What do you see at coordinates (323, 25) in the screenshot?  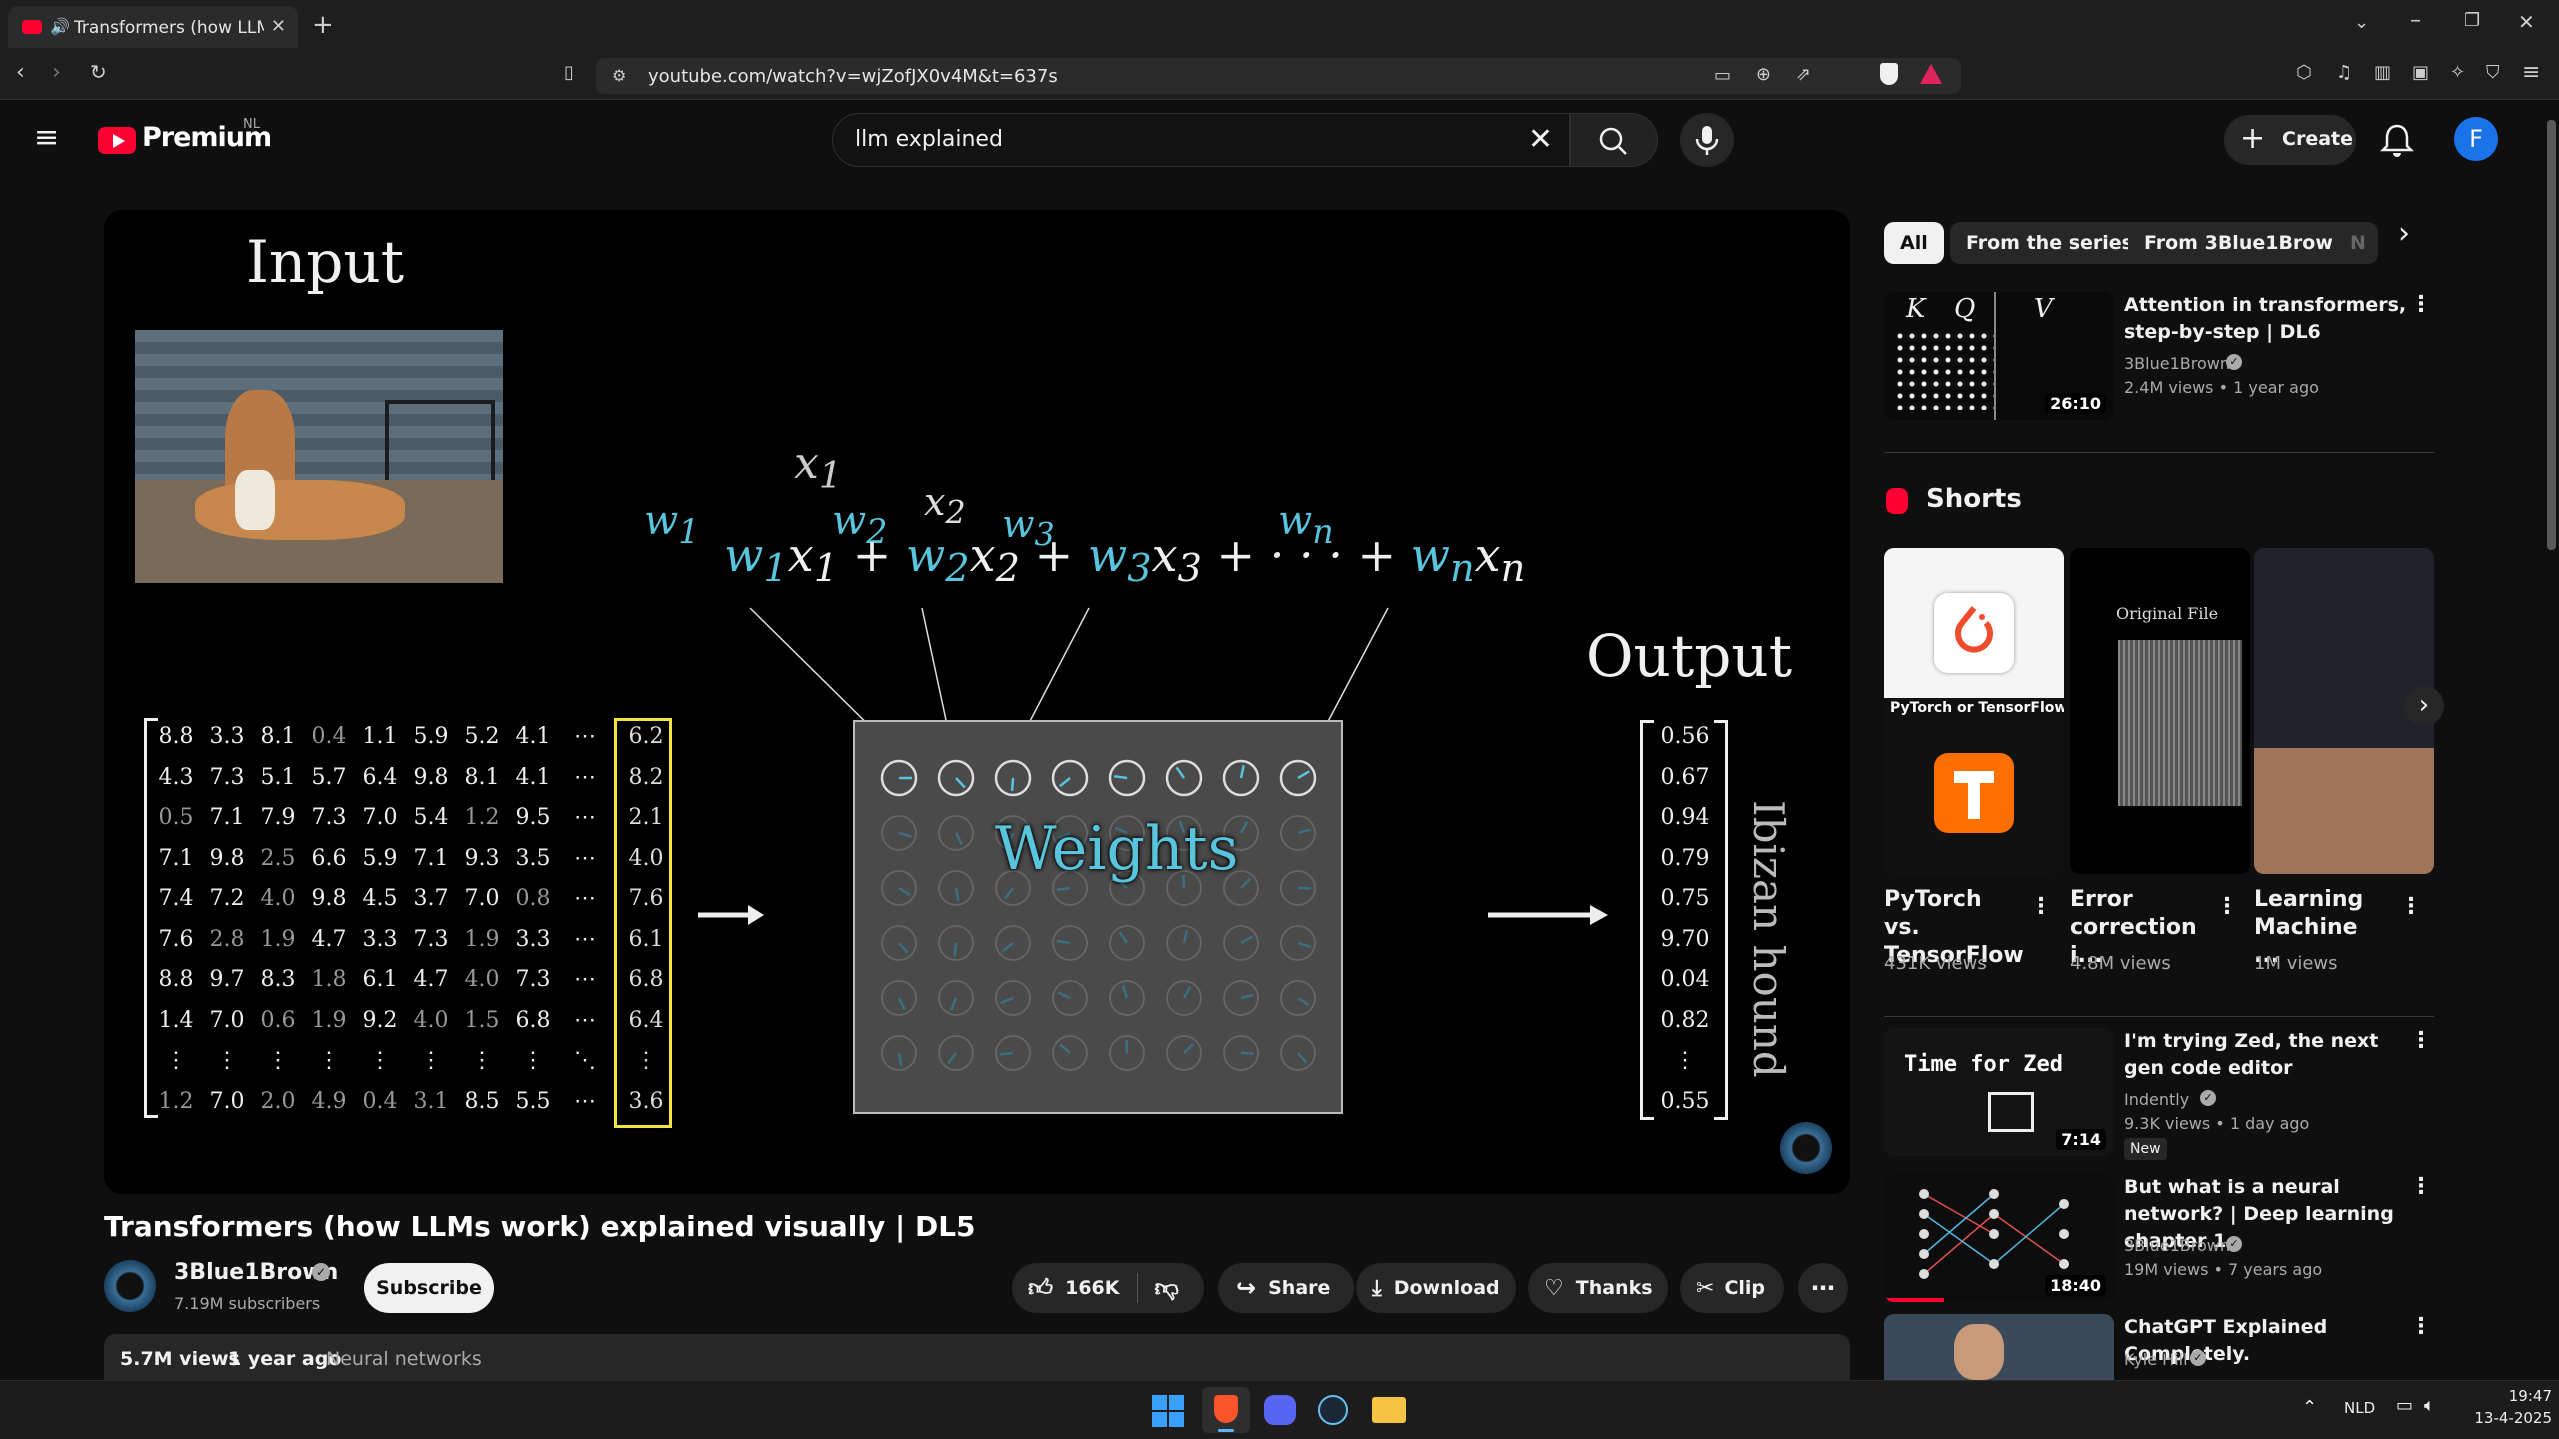 I see `new-tab-button: +` at bounding box center [323, 25].